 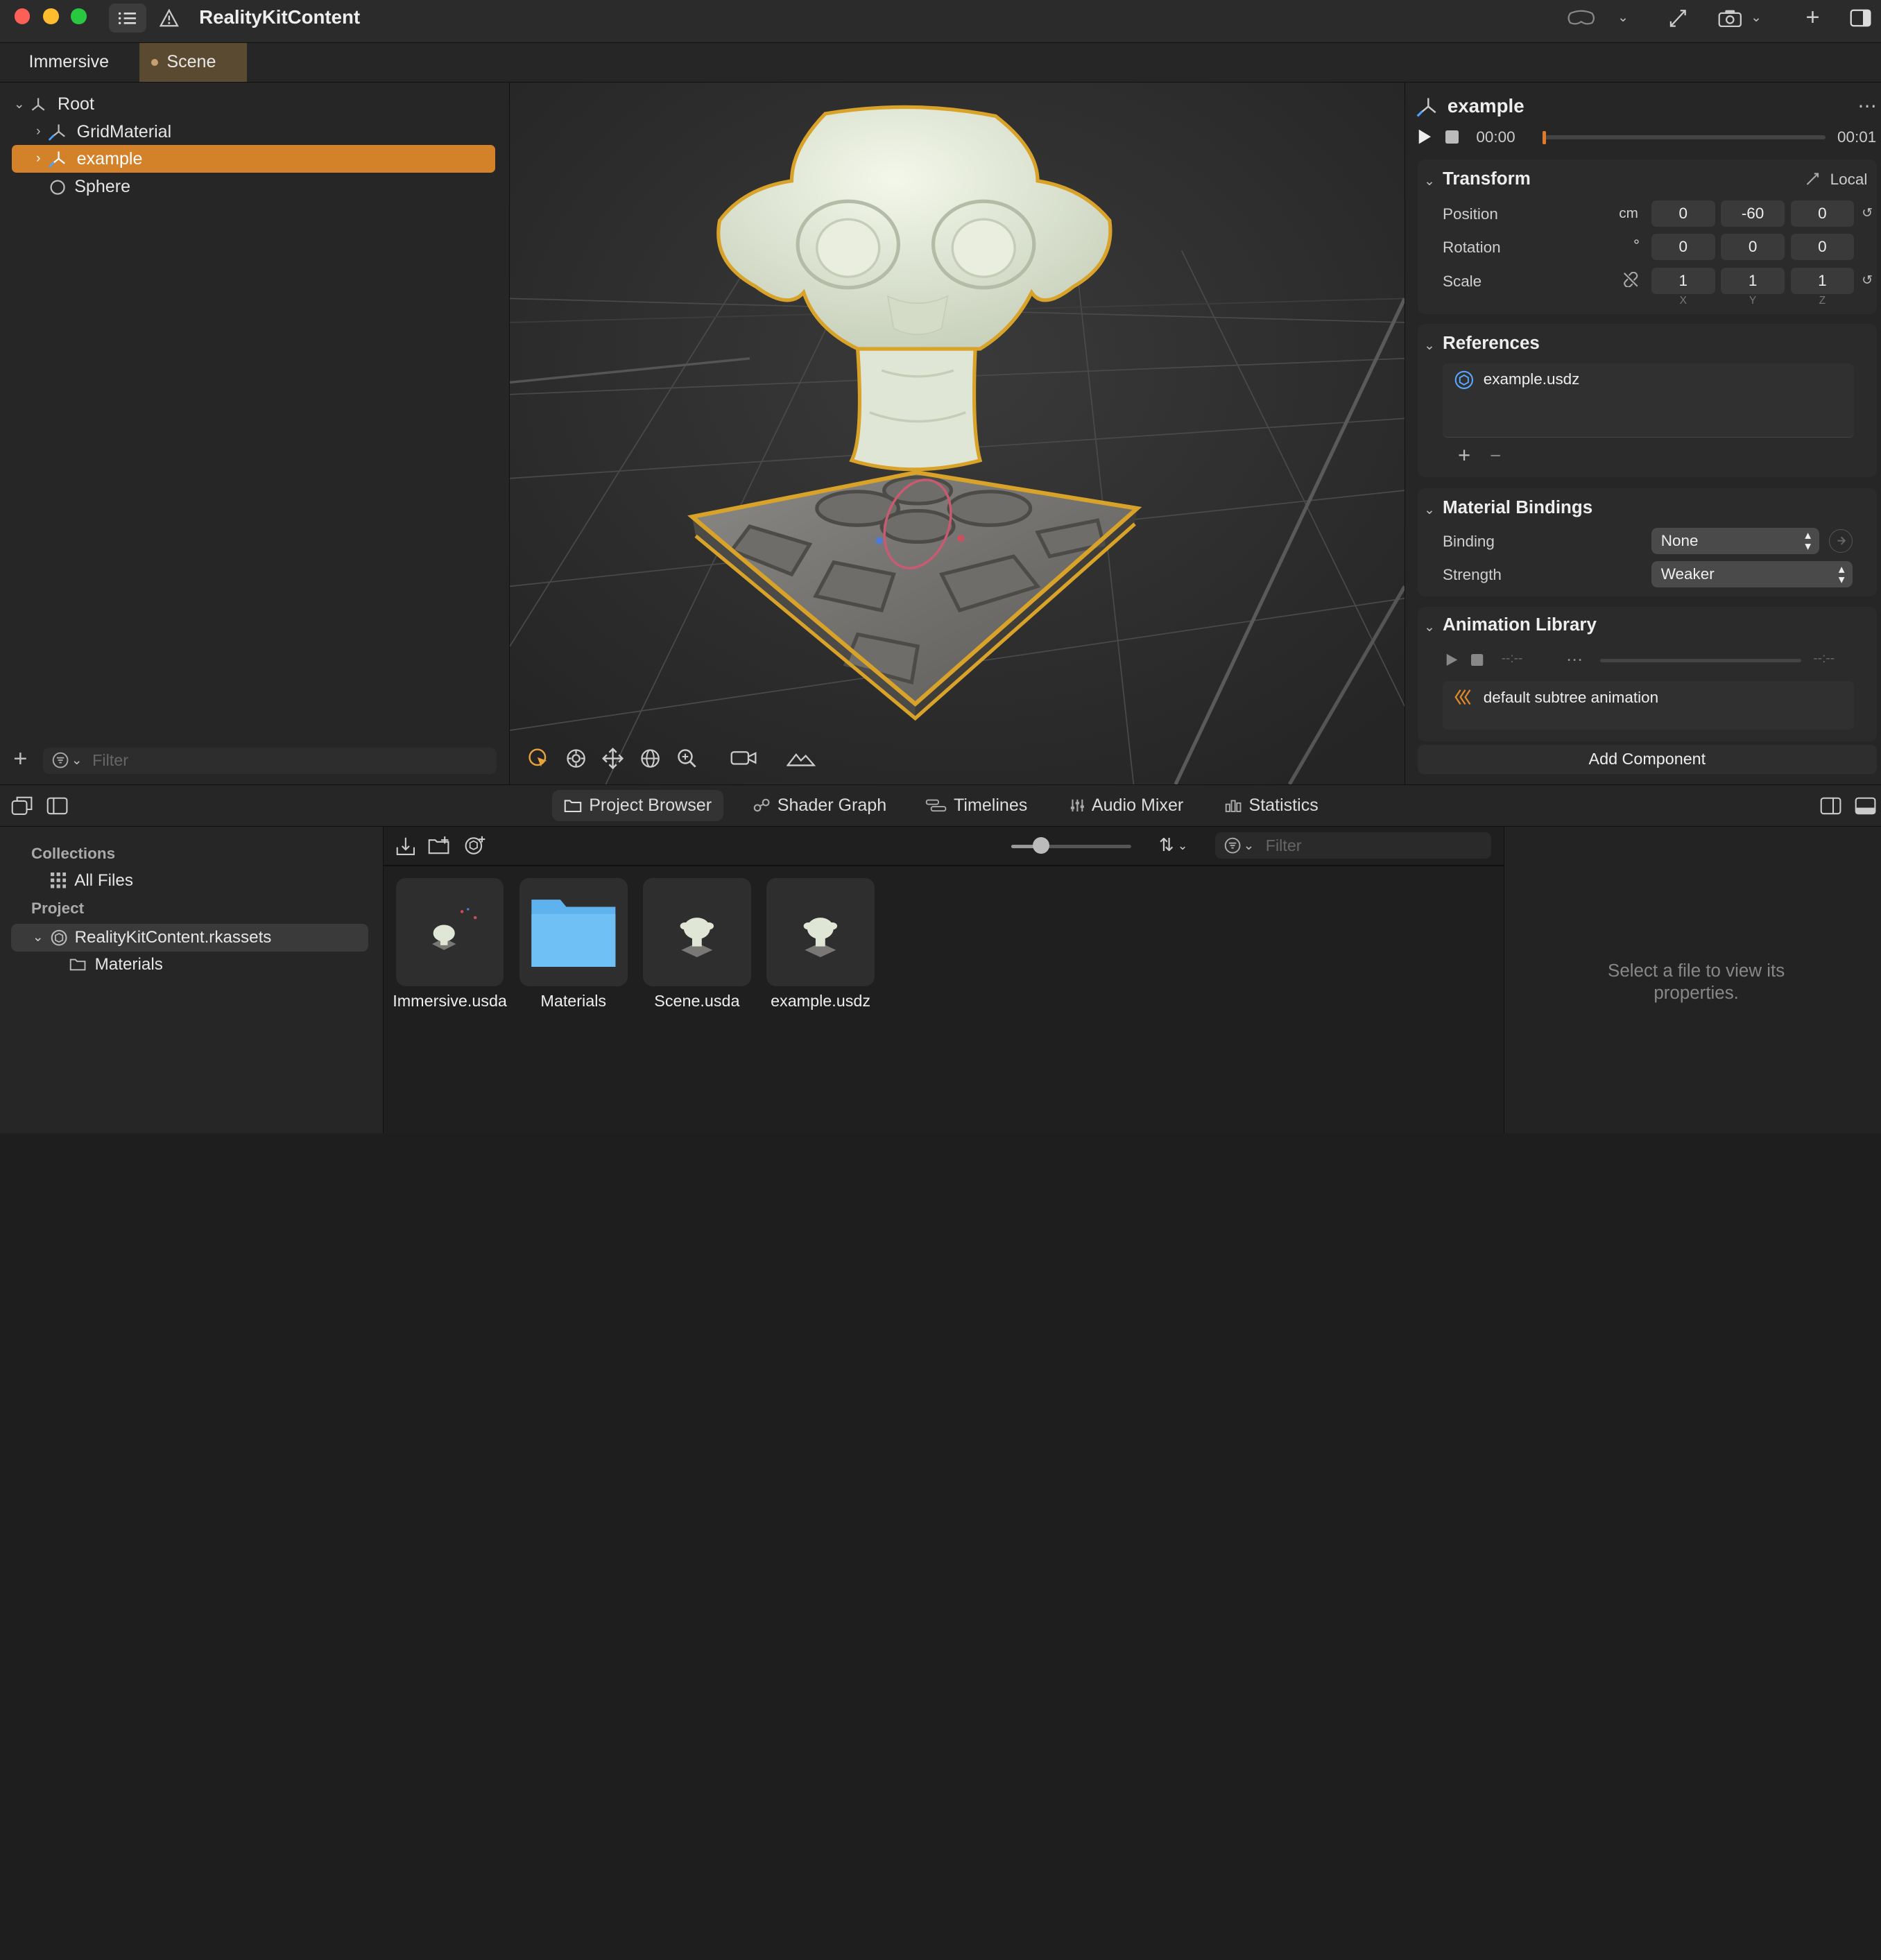 What do you see at coordinates (637, 806) in the screenshot?
I see `tab-project-browser: Project Browser` at bounding box center [637, 806].